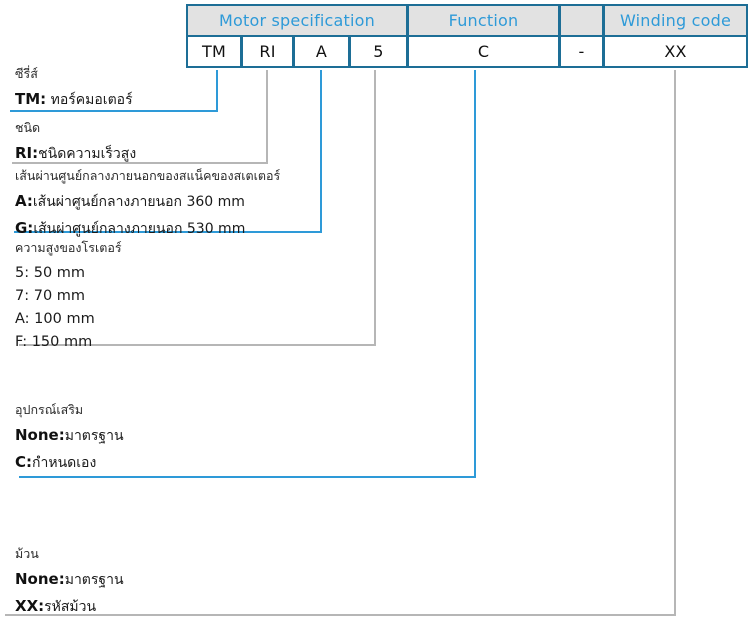 This screenshot has width=750, height=624. I want to click on table-value-row: TM RI A 5 C - XX, so click(467, 52).